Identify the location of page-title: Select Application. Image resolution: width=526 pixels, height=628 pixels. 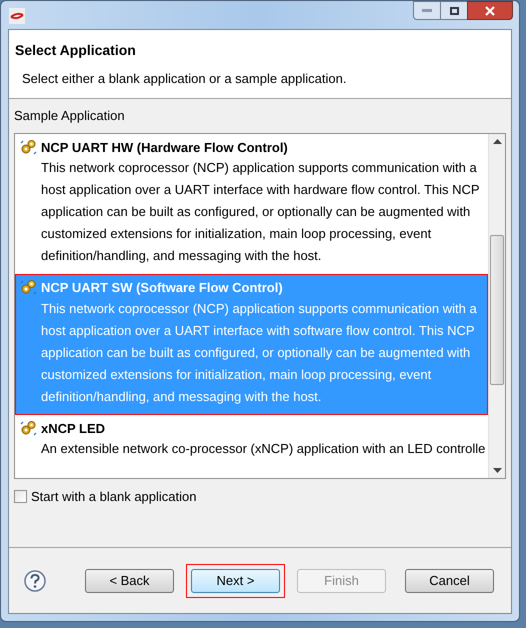
(76, 50).